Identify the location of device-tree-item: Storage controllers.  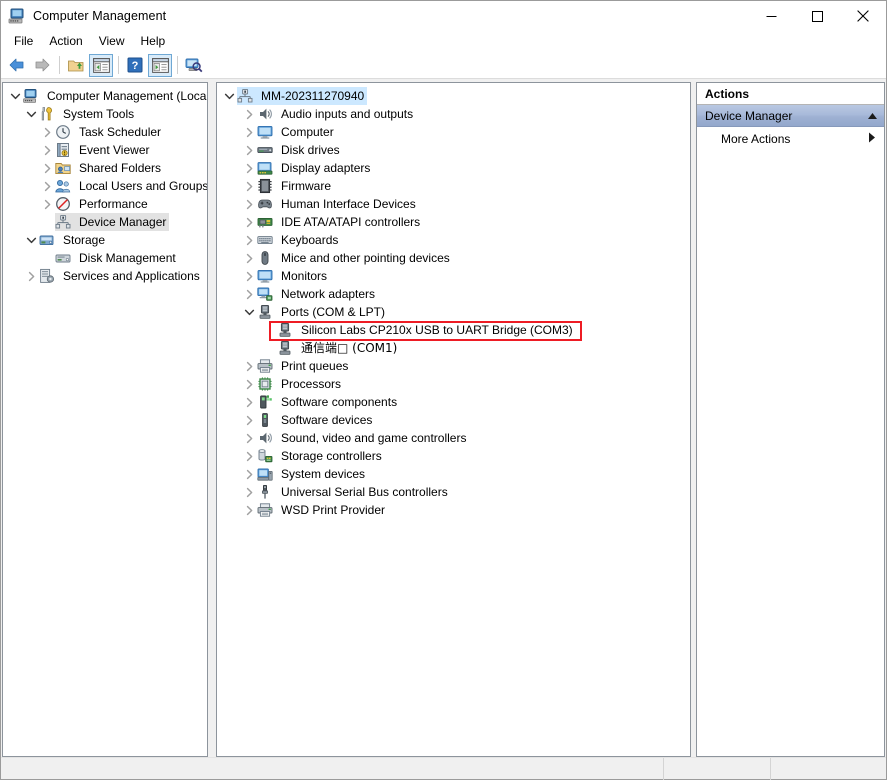
(453, 456).